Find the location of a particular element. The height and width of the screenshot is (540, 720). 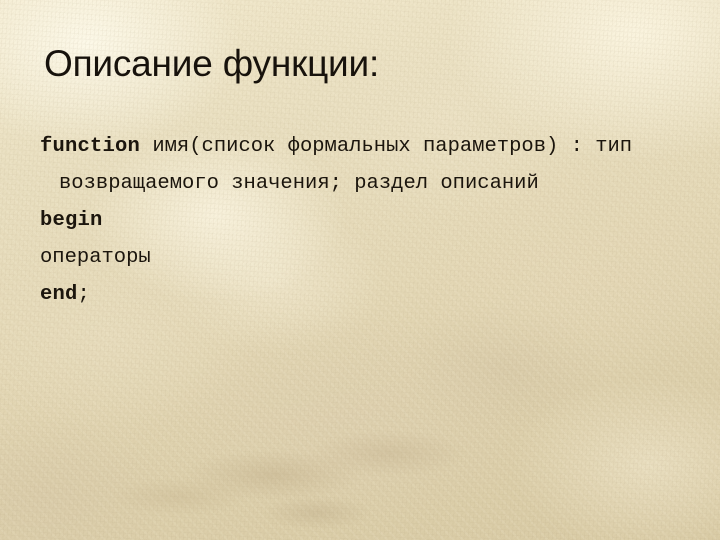

code-line-end: end; is located at coordinates (340, 294).